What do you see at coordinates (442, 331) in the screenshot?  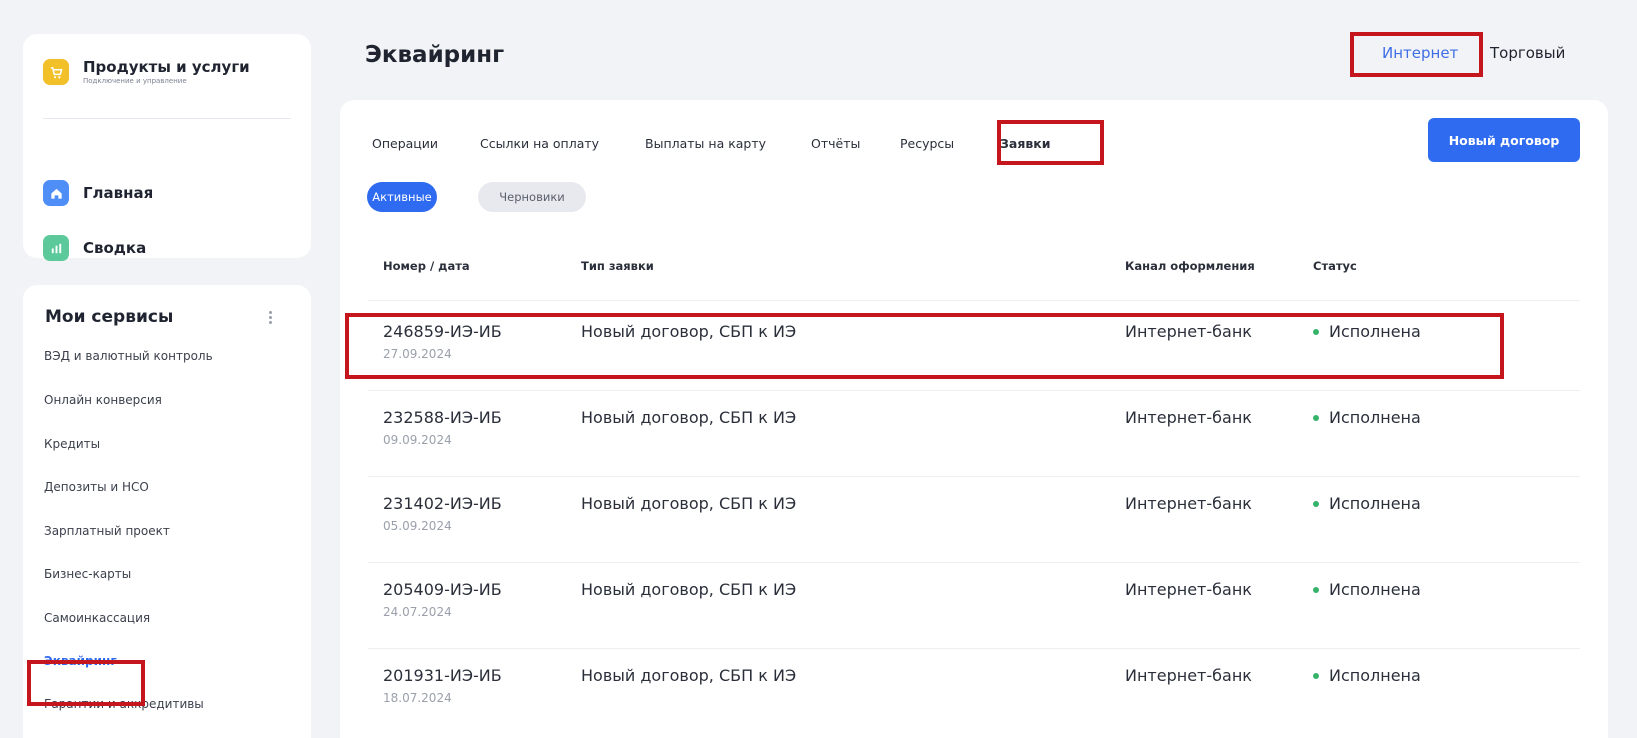 I see `request-number: 246859-ИЭ-ИБ` at bounding box center [442, 331].